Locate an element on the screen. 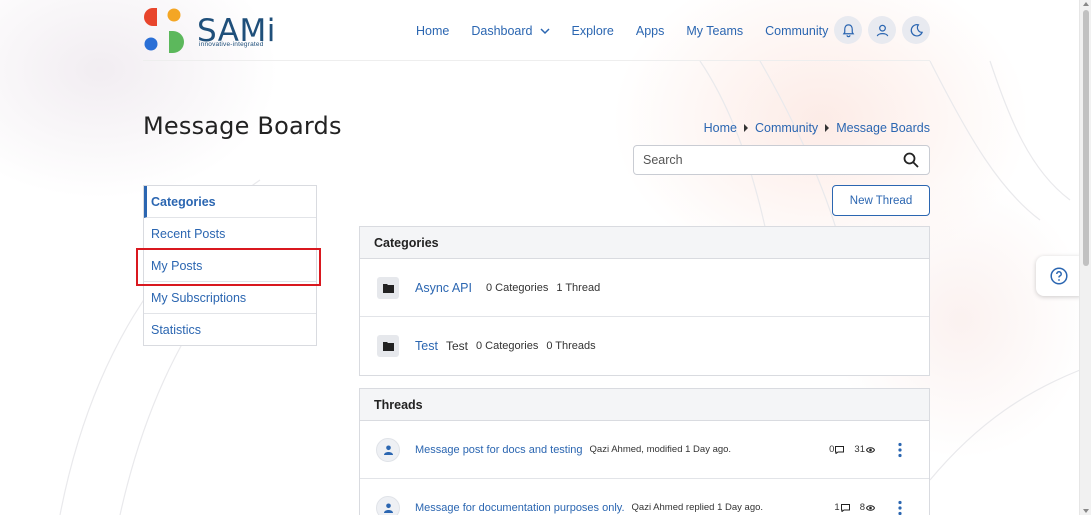 This screenshot has width=1091, height=515. nav-my-teams-label: My Teams is located at coordinates (715, 31).